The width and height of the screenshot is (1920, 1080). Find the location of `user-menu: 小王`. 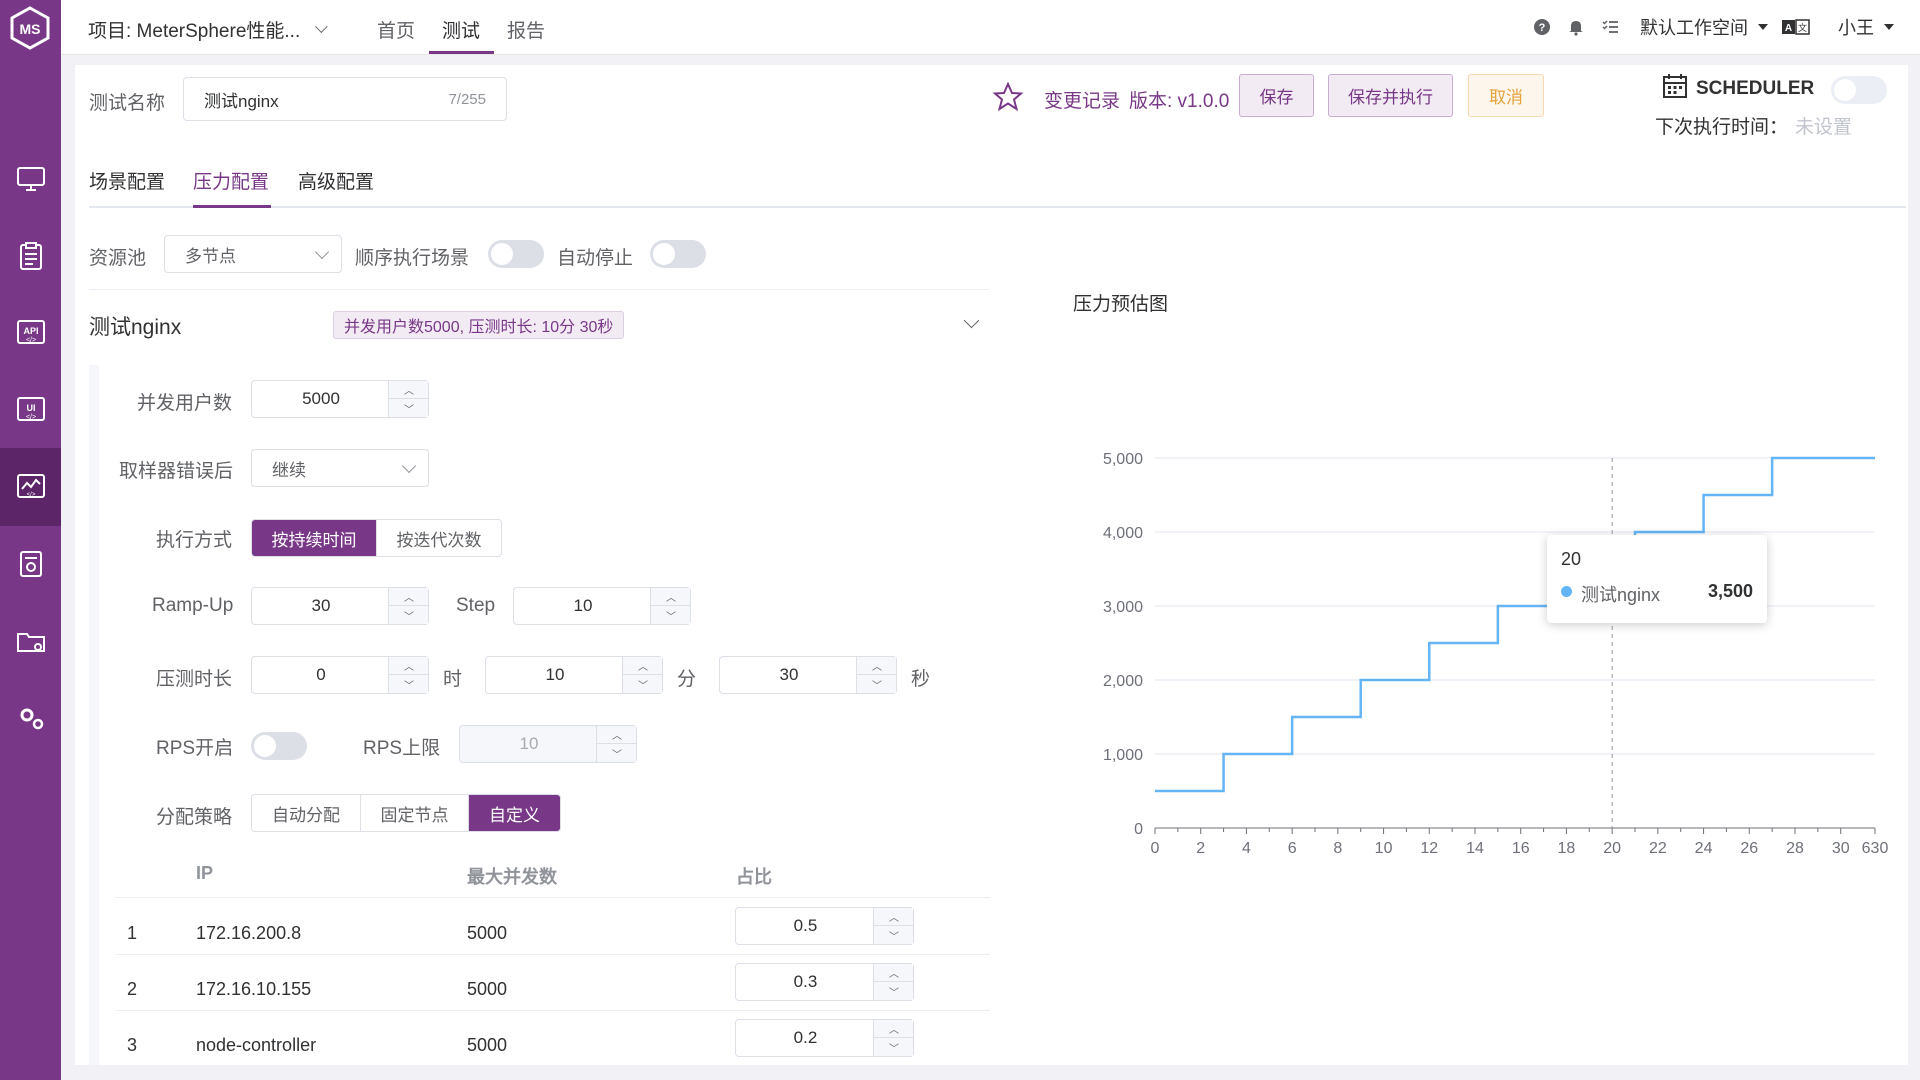

user-menu: 小王 is located at coordinates (1866, 27).